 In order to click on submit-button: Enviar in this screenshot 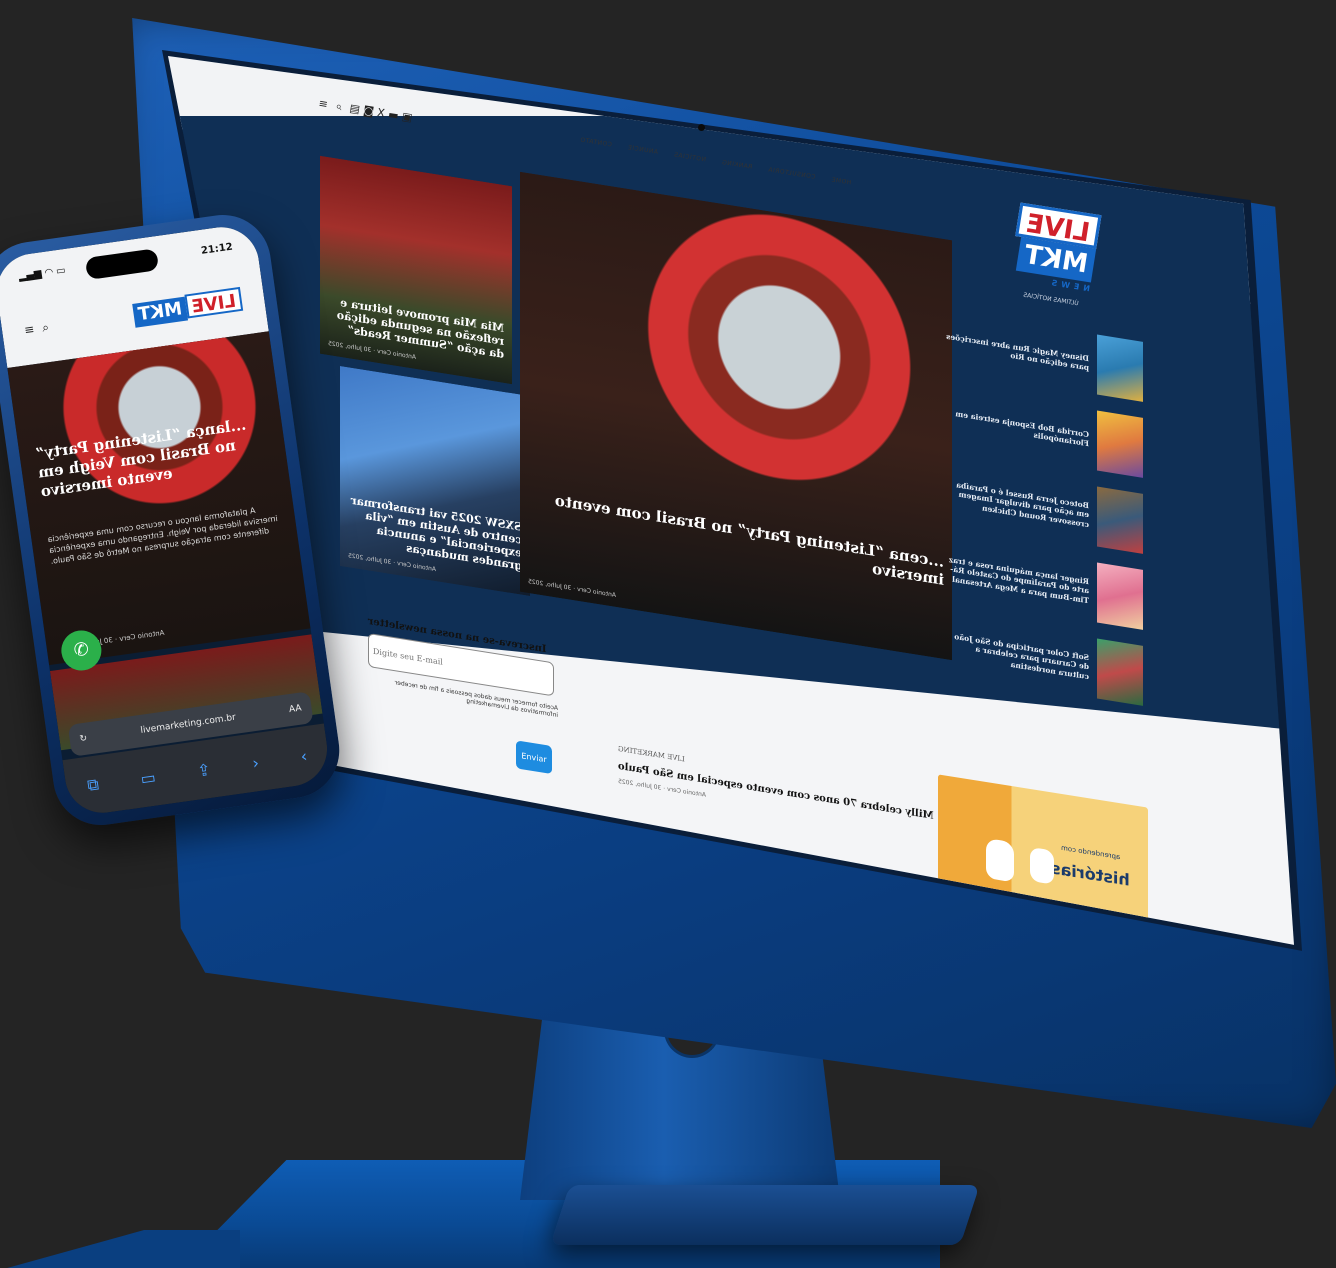, I will do `click(534, 757)`.